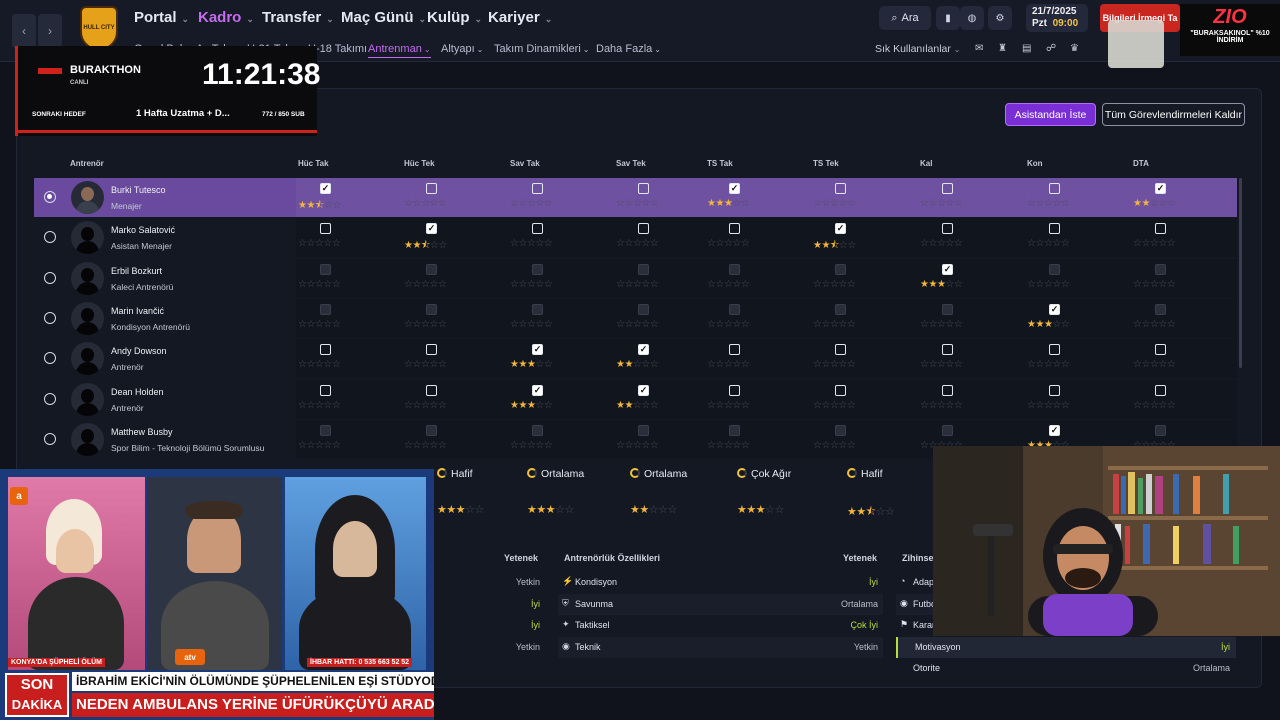  Describe the element at coordinates (918, 49) in the screenshot. I see `favorites-dropdown: Sık Kullanılanlar ⌄` at that location.